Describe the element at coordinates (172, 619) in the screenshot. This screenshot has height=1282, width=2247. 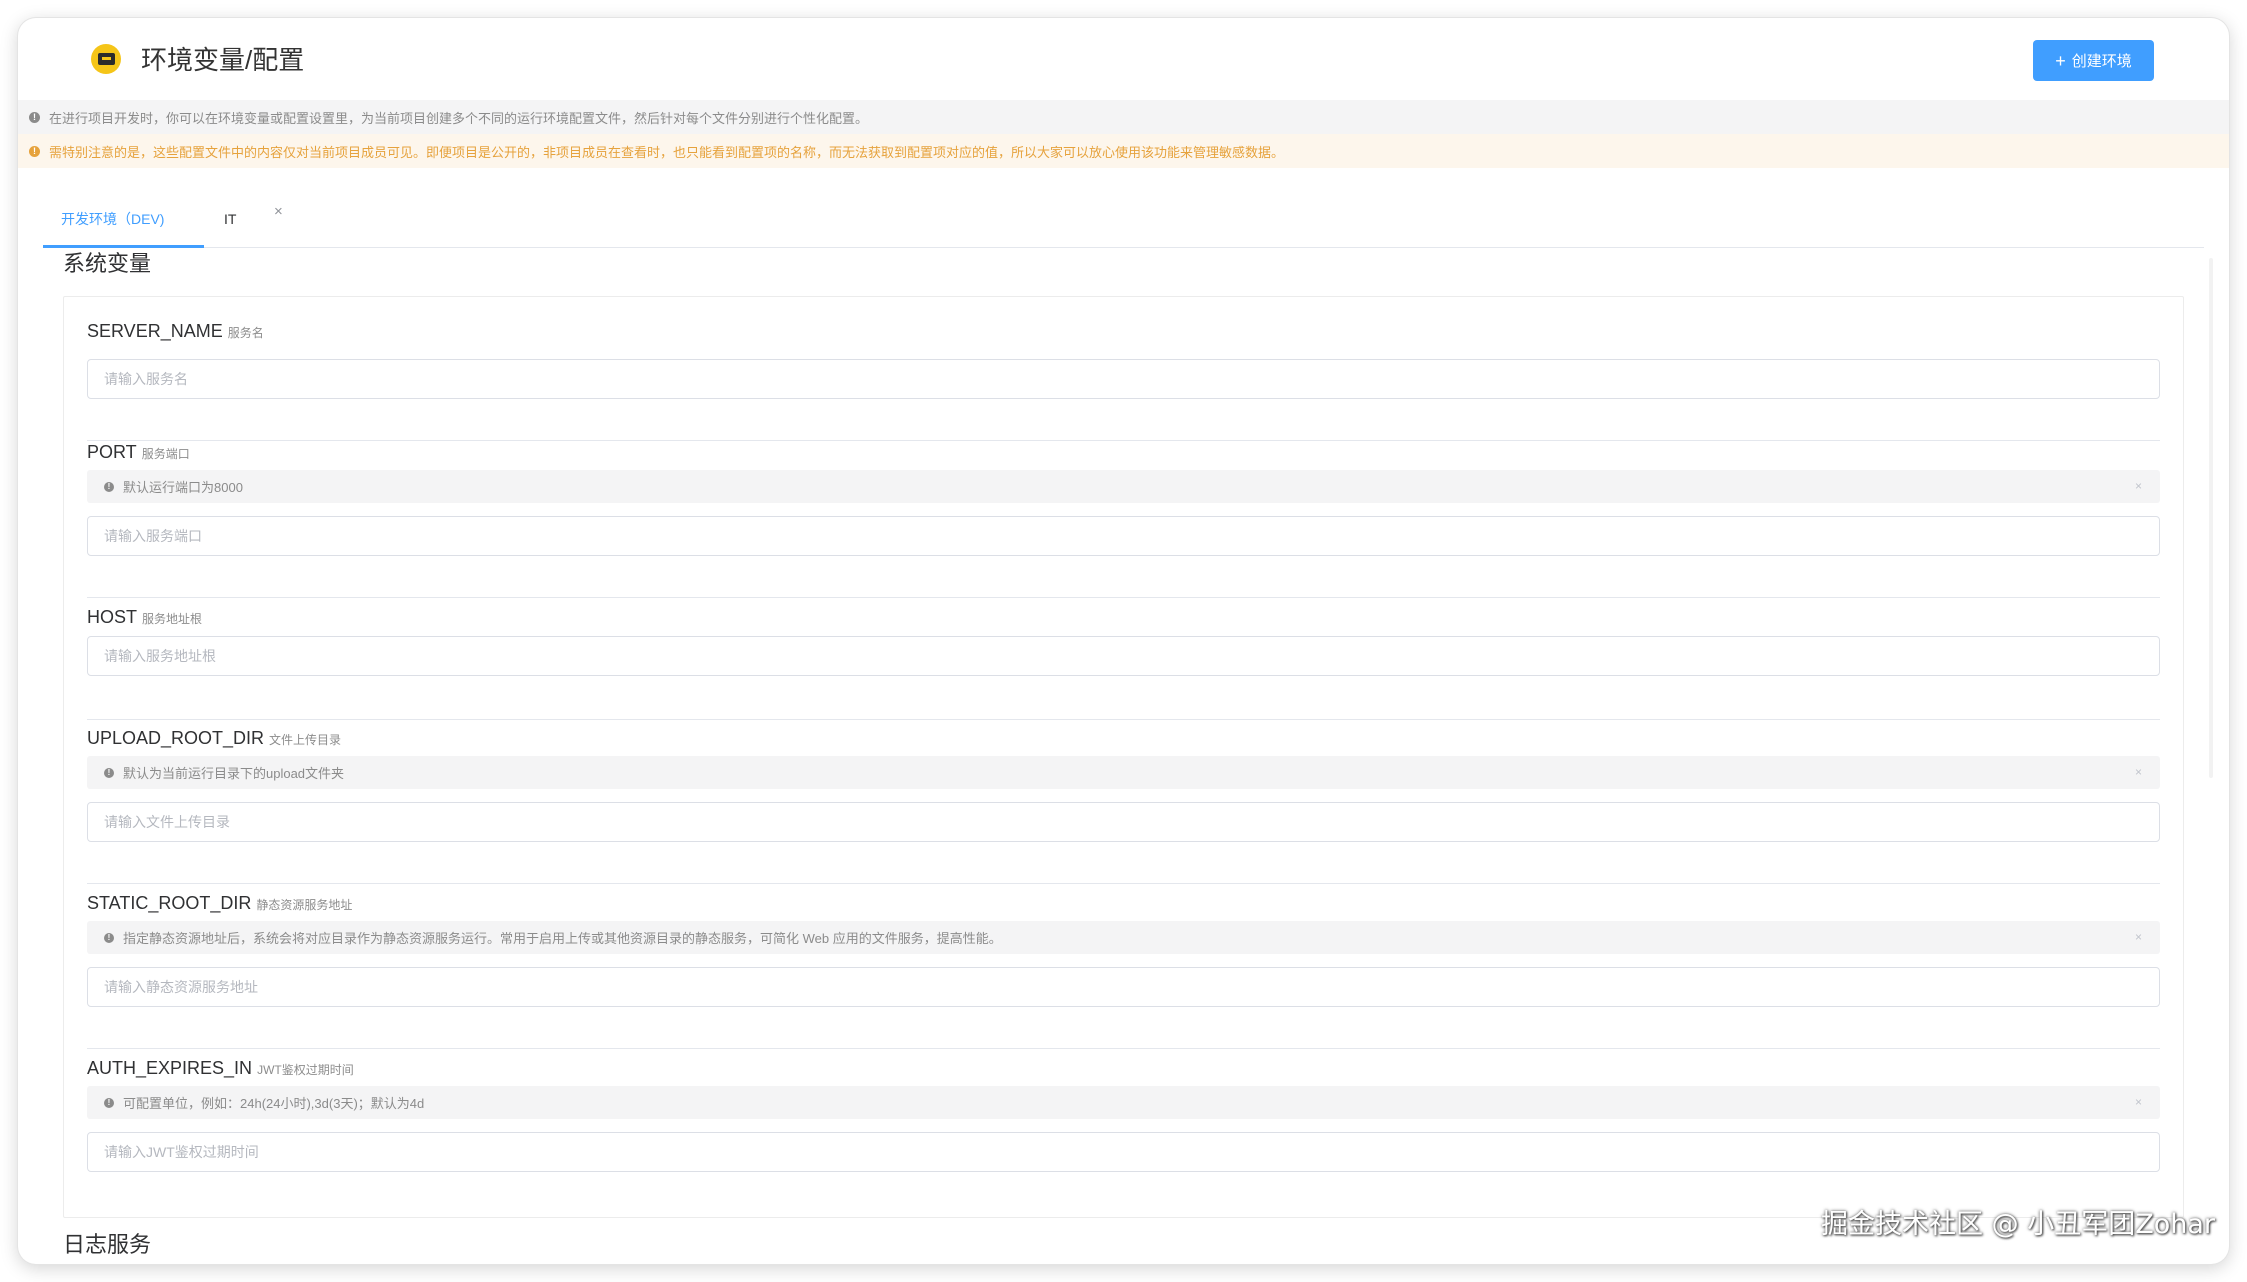
I see `field-description: 服务地址根` at that location.